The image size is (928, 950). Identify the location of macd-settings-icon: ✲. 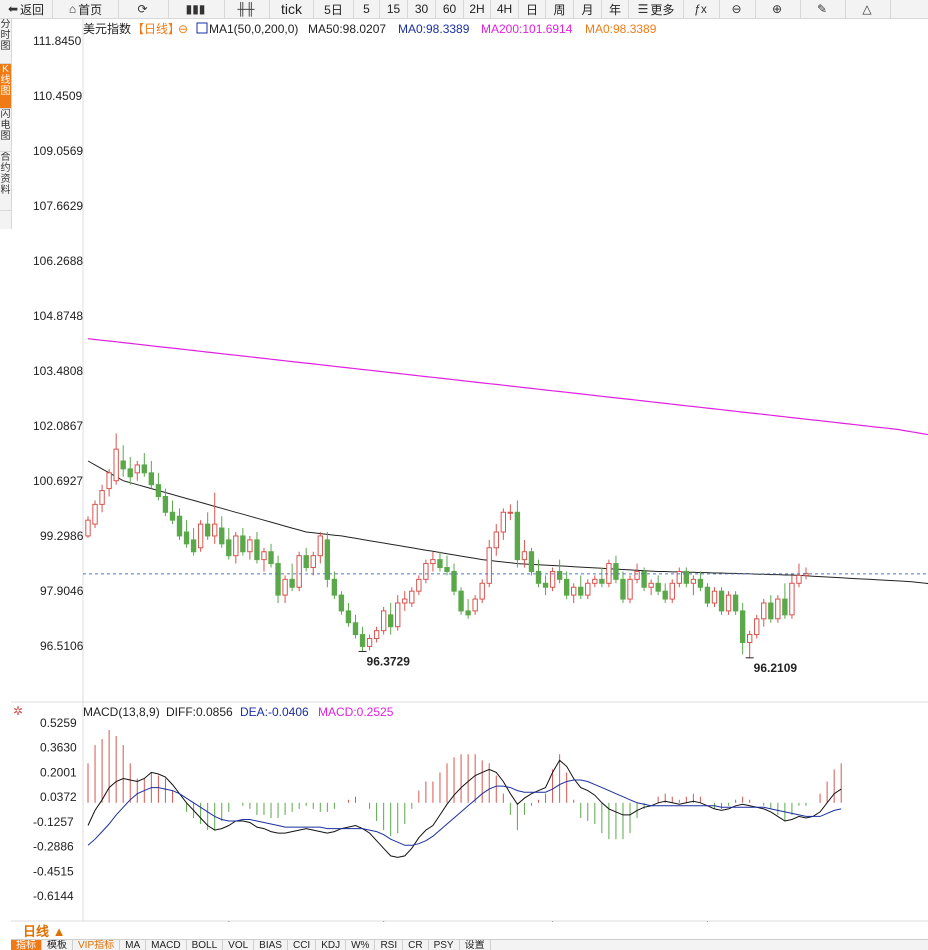
(18, 711).